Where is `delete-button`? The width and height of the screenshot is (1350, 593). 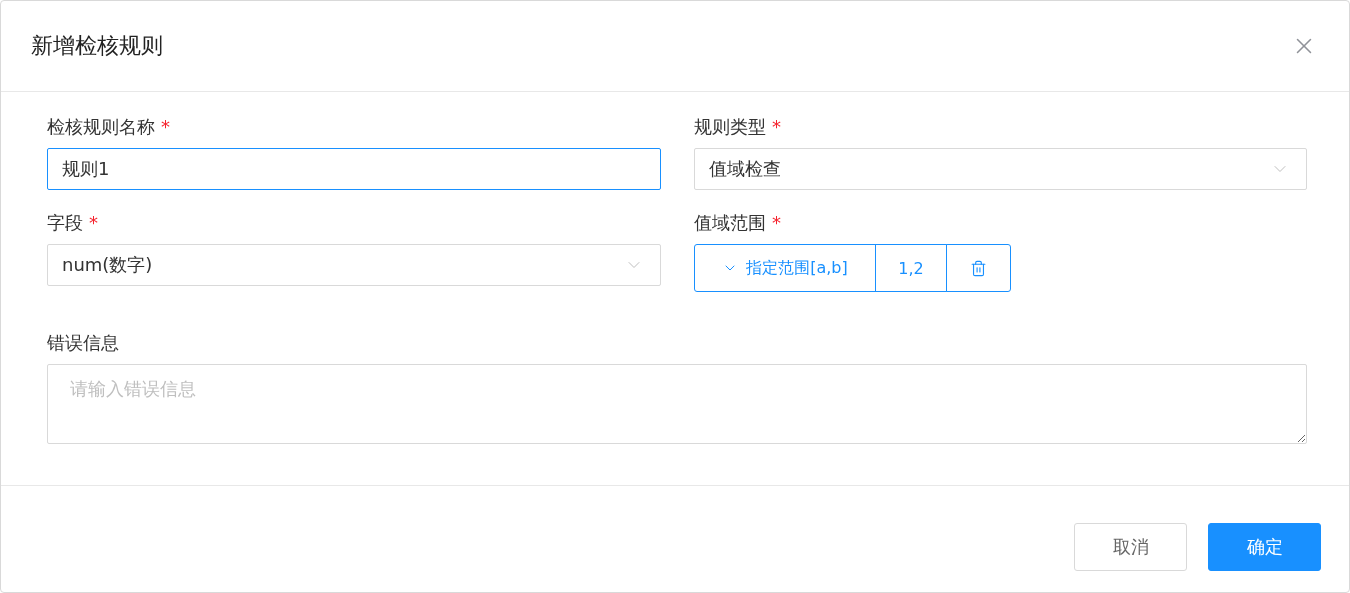 delete-button is located at coordinates (978, 268).